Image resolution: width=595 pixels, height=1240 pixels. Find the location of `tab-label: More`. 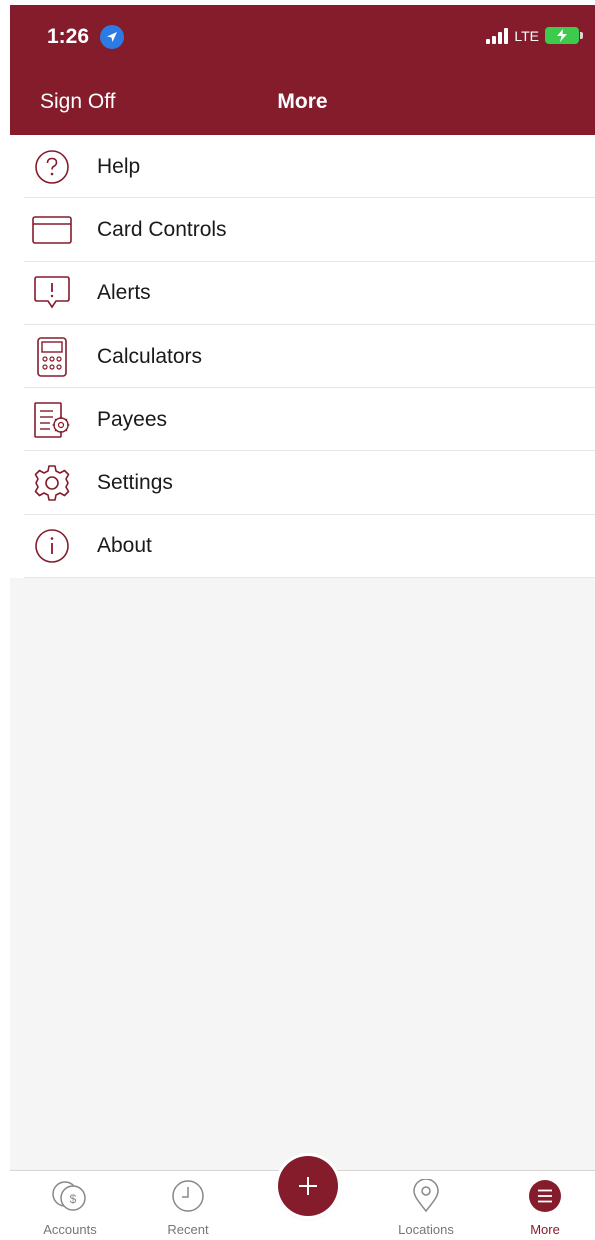

tab-label: More is located at coordinates (545, 1229).